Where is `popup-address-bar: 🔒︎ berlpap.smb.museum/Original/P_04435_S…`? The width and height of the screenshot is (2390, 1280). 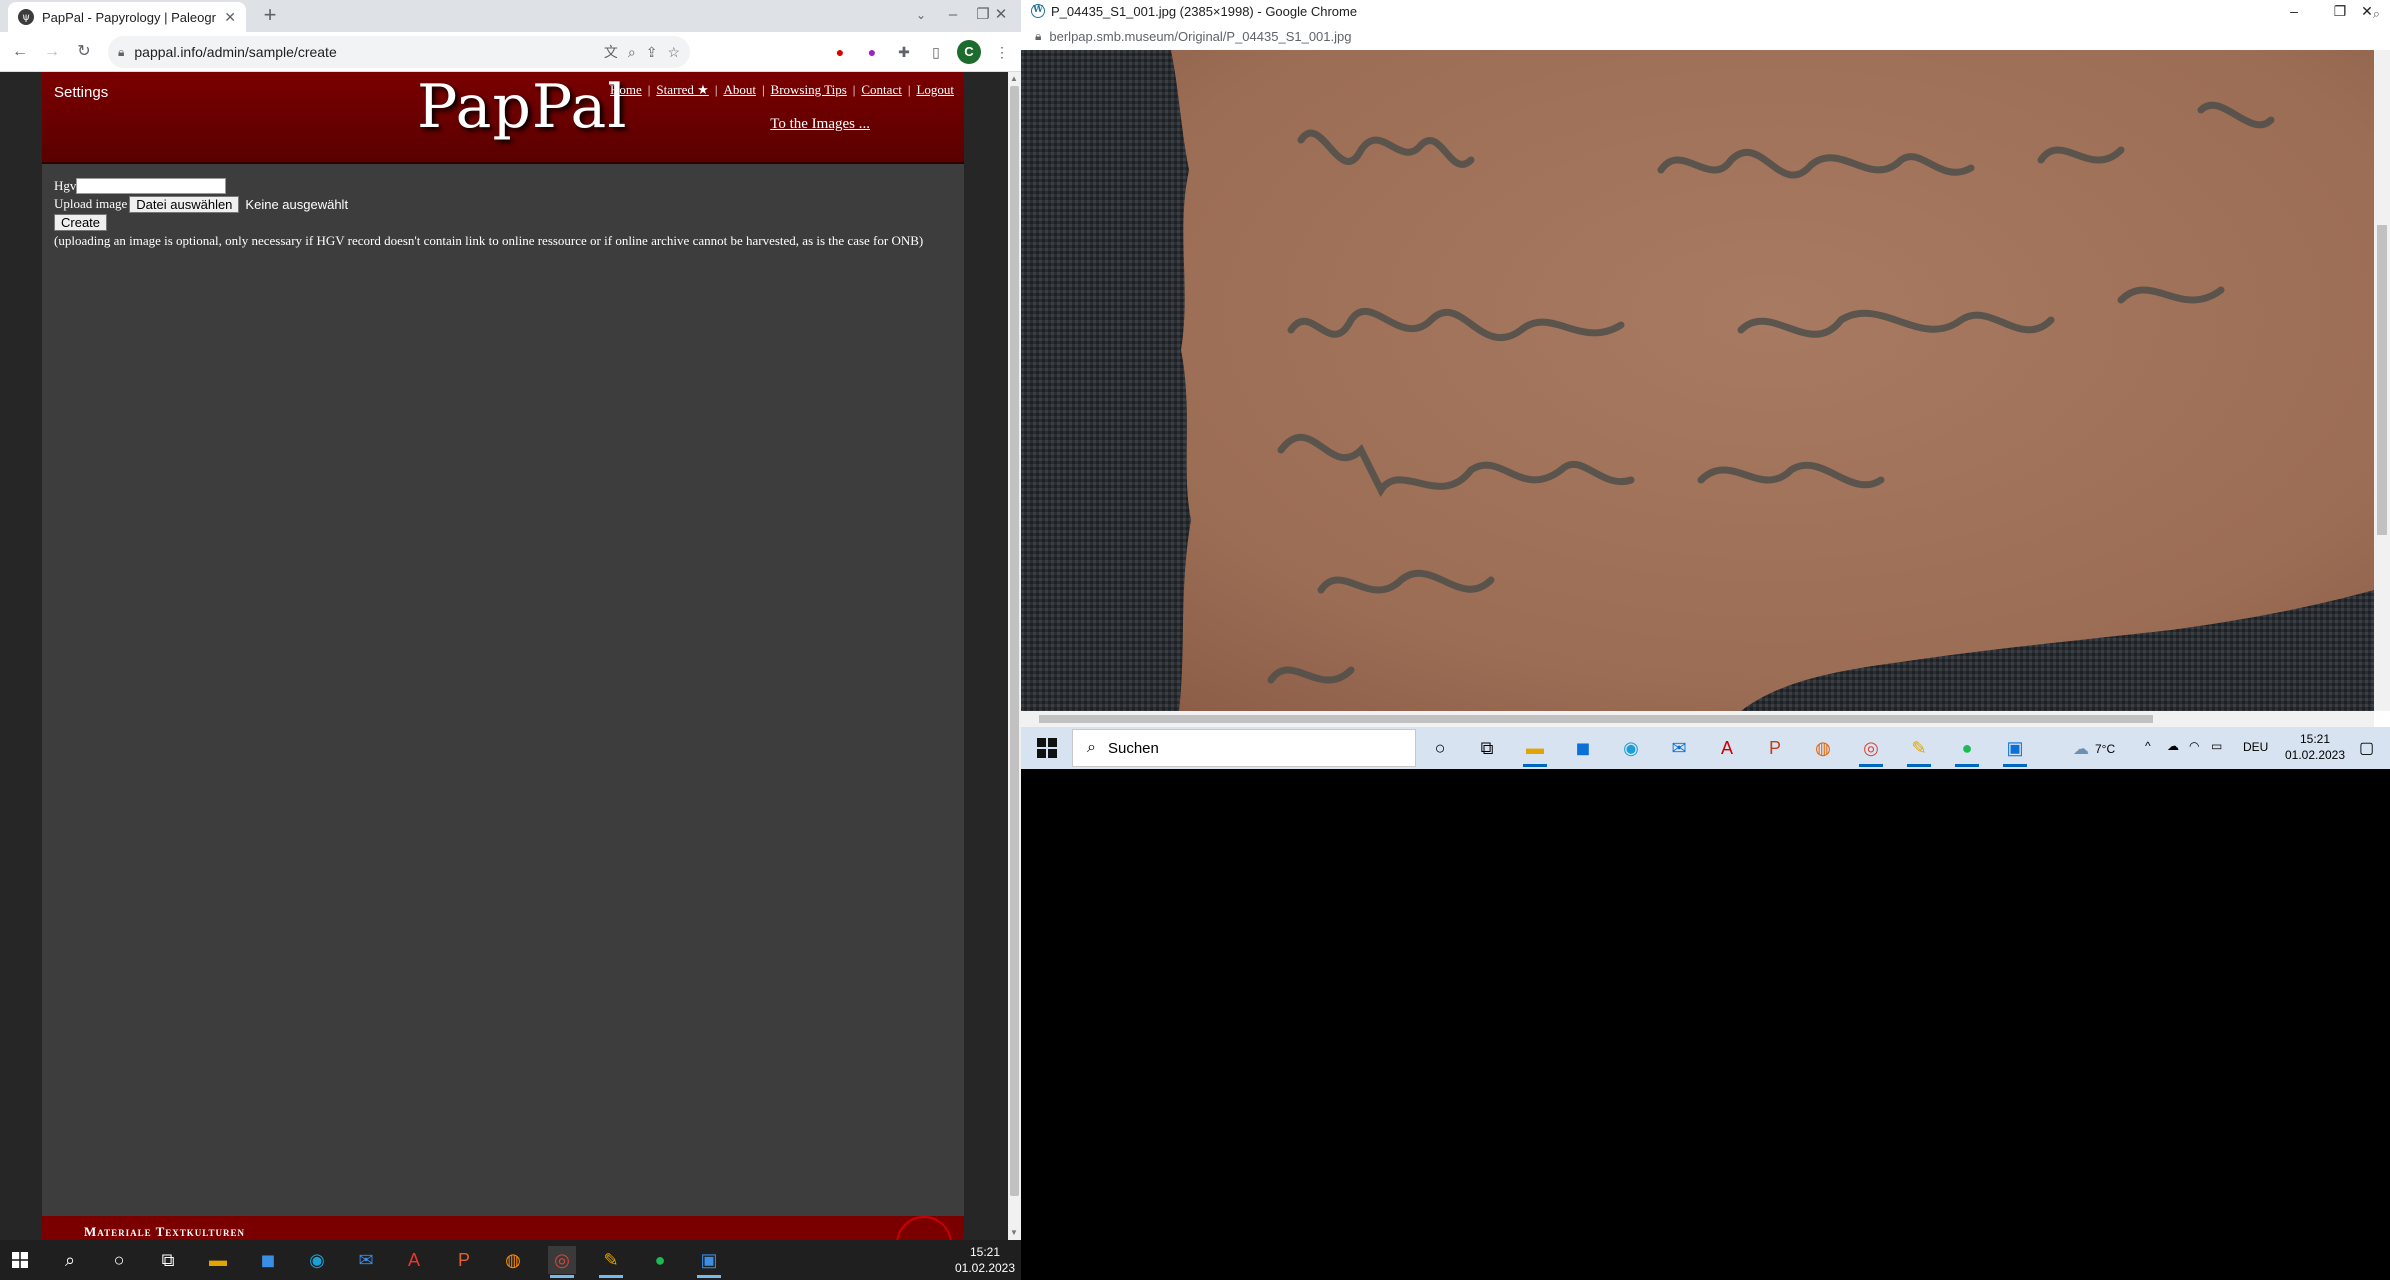 popup-address-bar: 🔒︎ berlpap.smb.museum/Original/P_04435_S… is located at coordinates (1705, 36).